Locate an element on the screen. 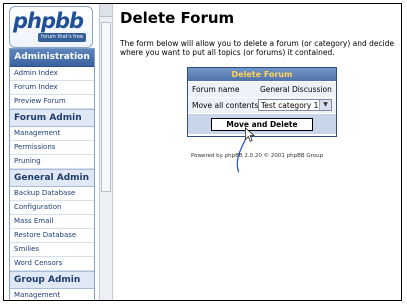  logo-tagline: forum that's free is located at coordinates (62, 37).